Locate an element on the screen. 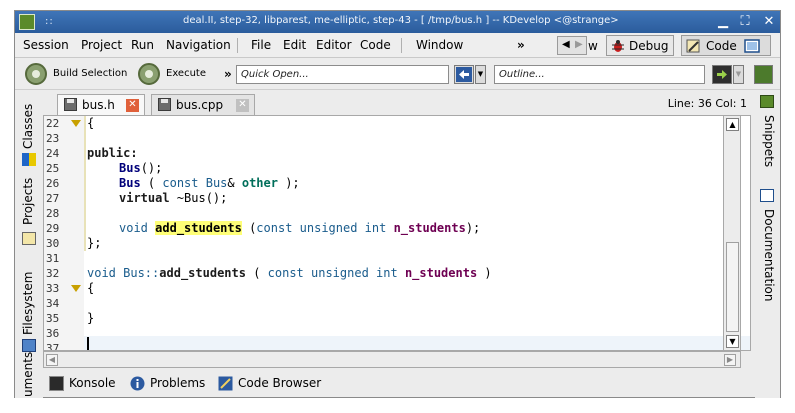 This screenshot has width=795, height=413. menu-run: Run is located at coordinates (142, 45).